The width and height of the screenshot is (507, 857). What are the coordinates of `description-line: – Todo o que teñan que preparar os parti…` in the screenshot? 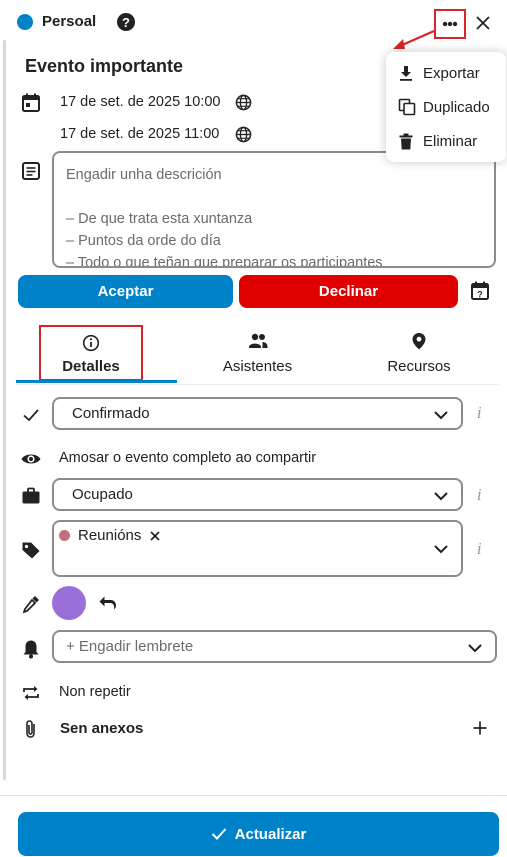 It's located at (224, 261).